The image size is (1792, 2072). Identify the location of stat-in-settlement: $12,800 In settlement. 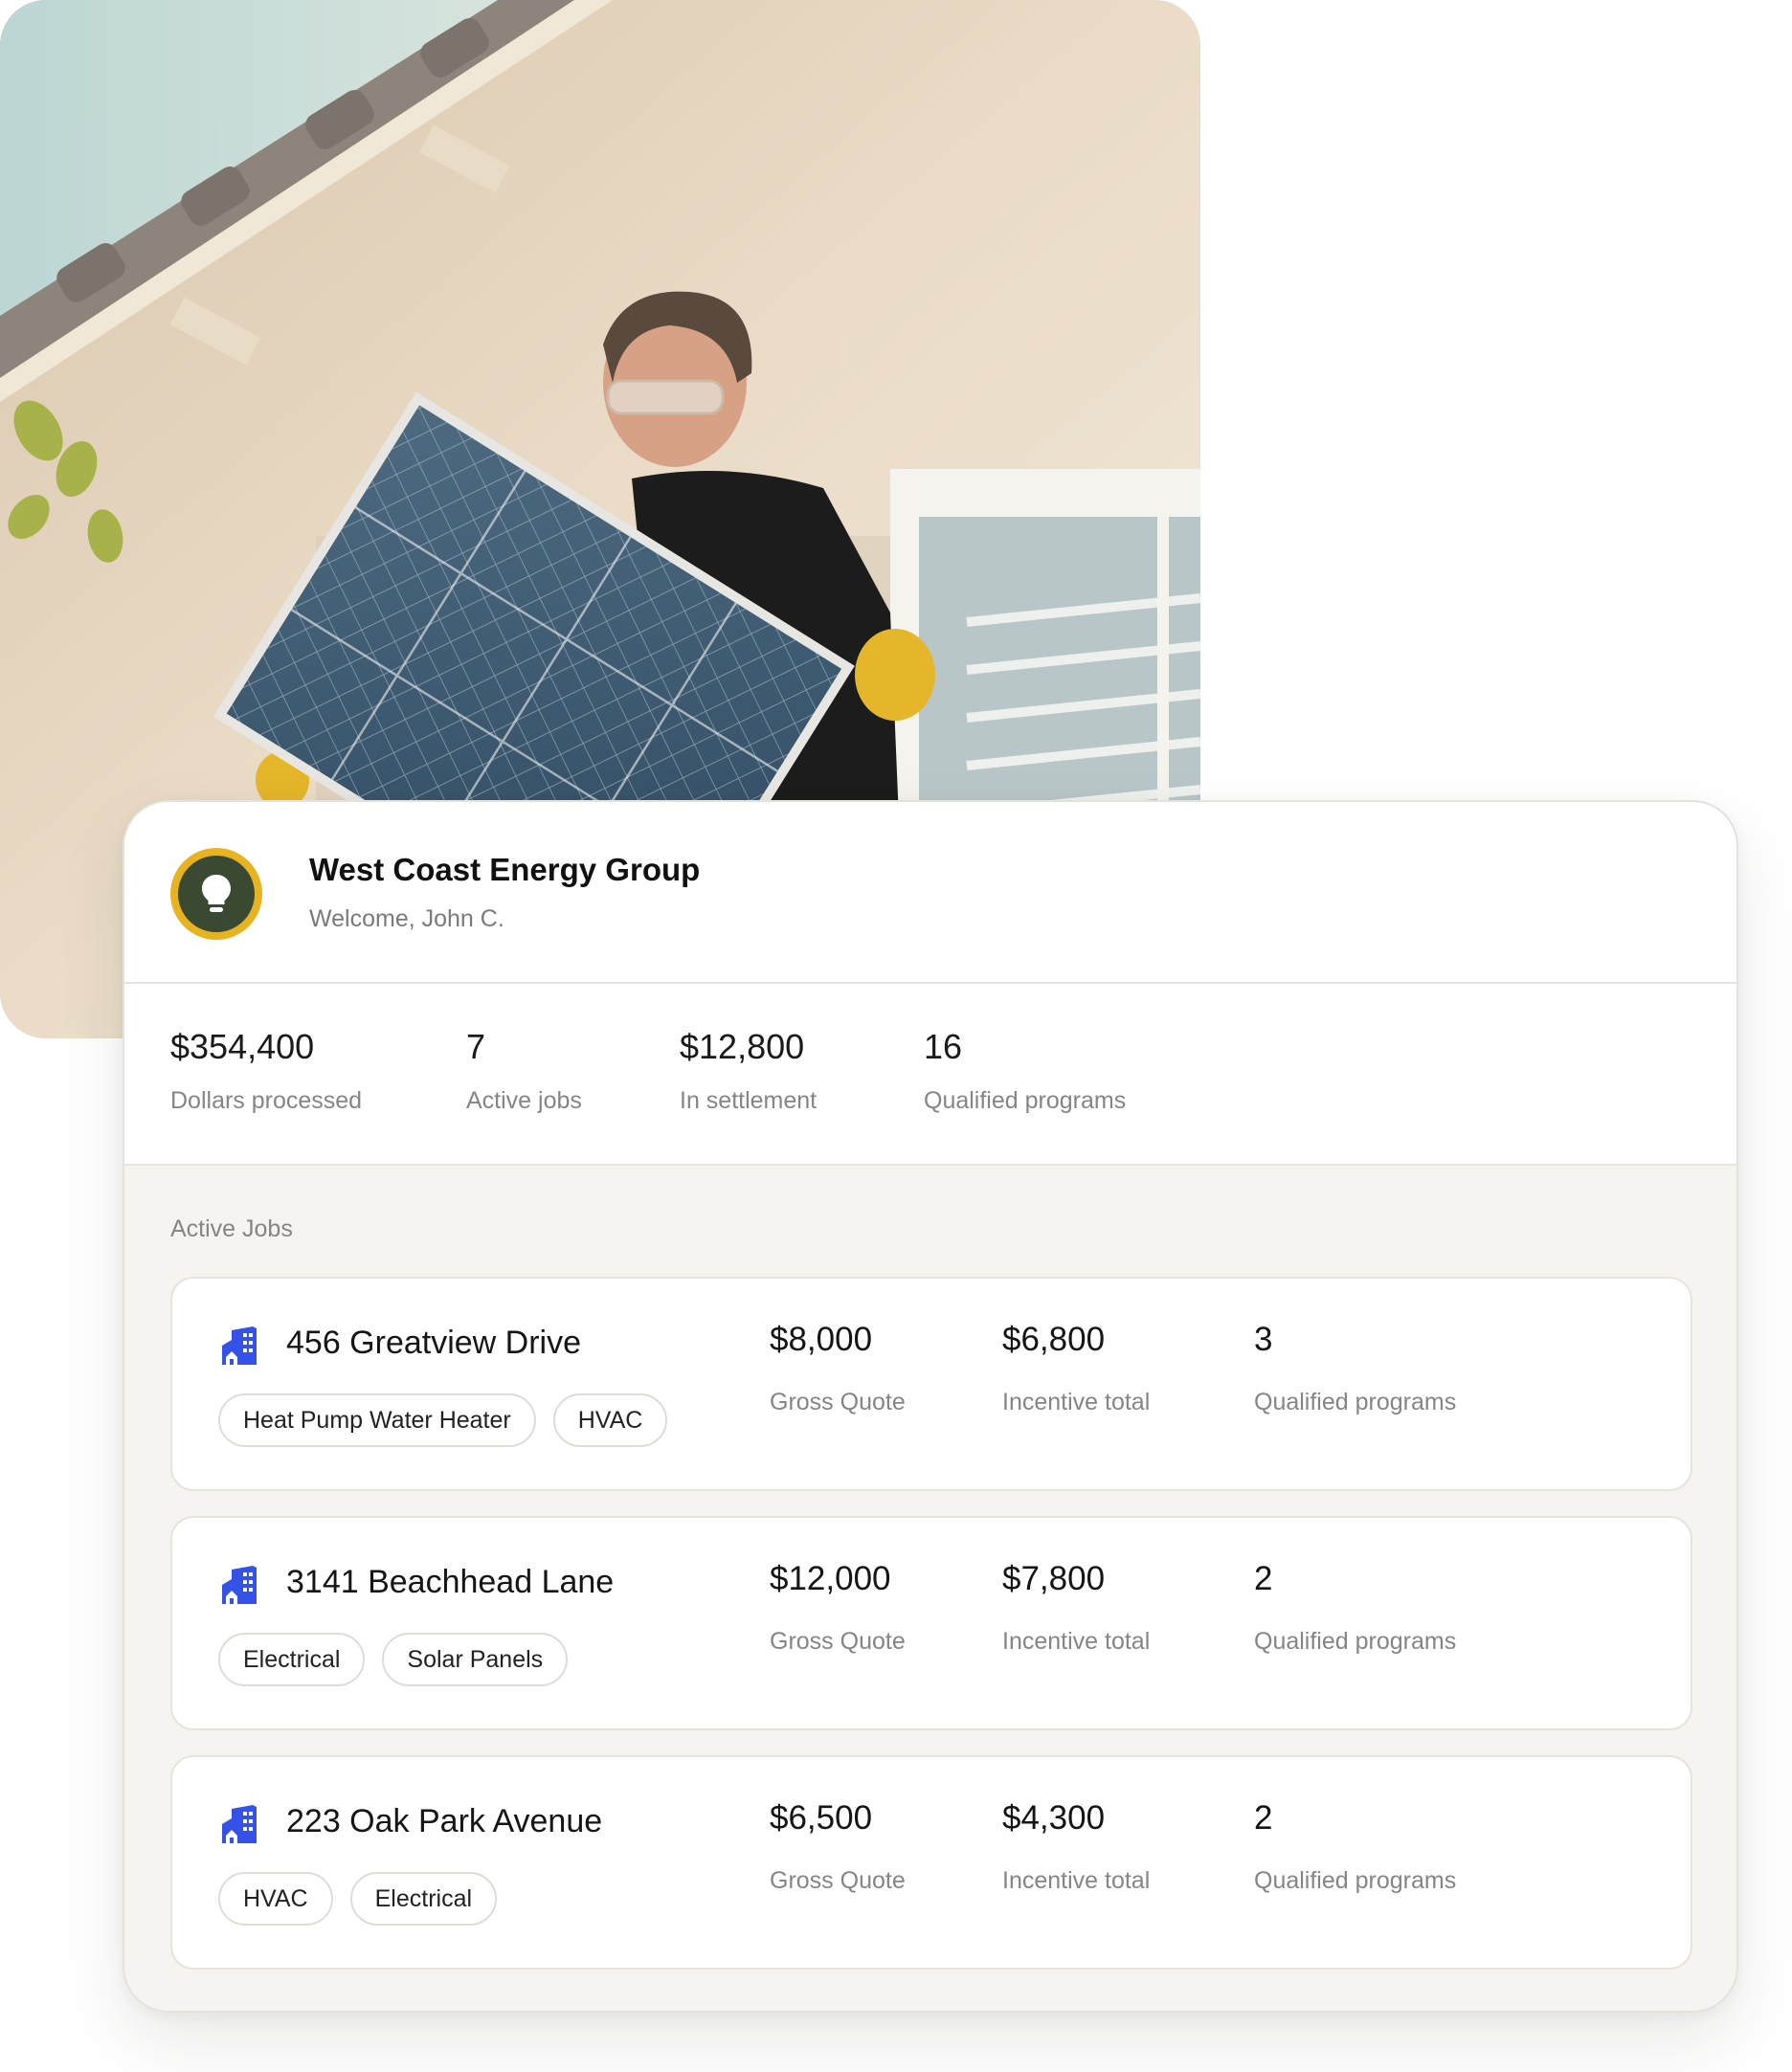
(749, 1072).